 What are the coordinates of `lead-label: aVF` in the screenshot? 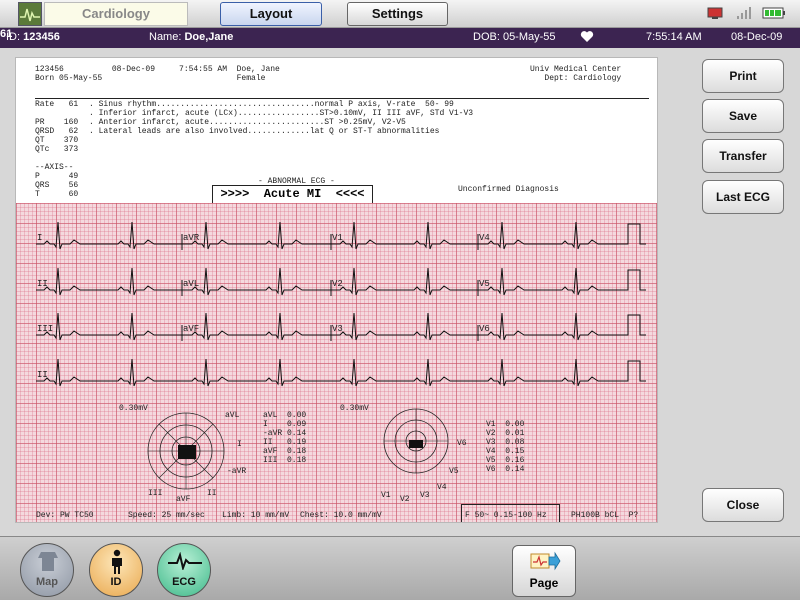 It's located at (191, 329).